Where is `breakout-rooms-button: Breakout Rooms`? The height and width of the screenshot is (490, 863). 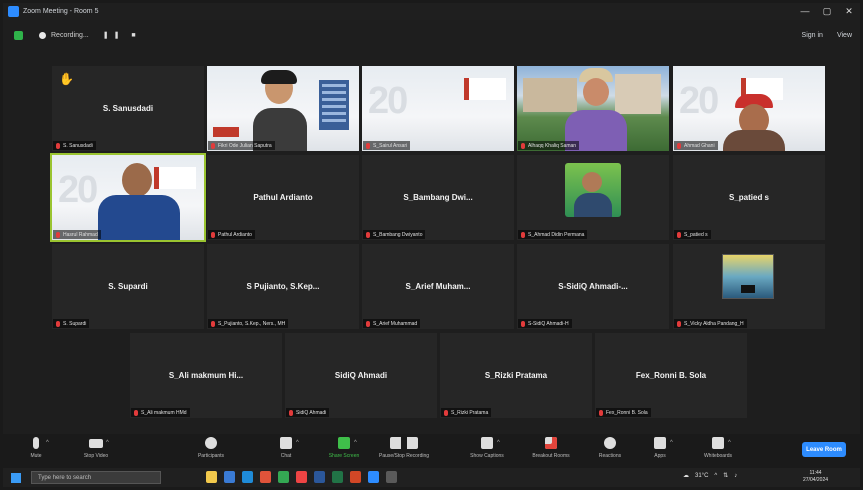
breakout-rooms-button: Breakout Rooms is located at coordinates (551, 448).